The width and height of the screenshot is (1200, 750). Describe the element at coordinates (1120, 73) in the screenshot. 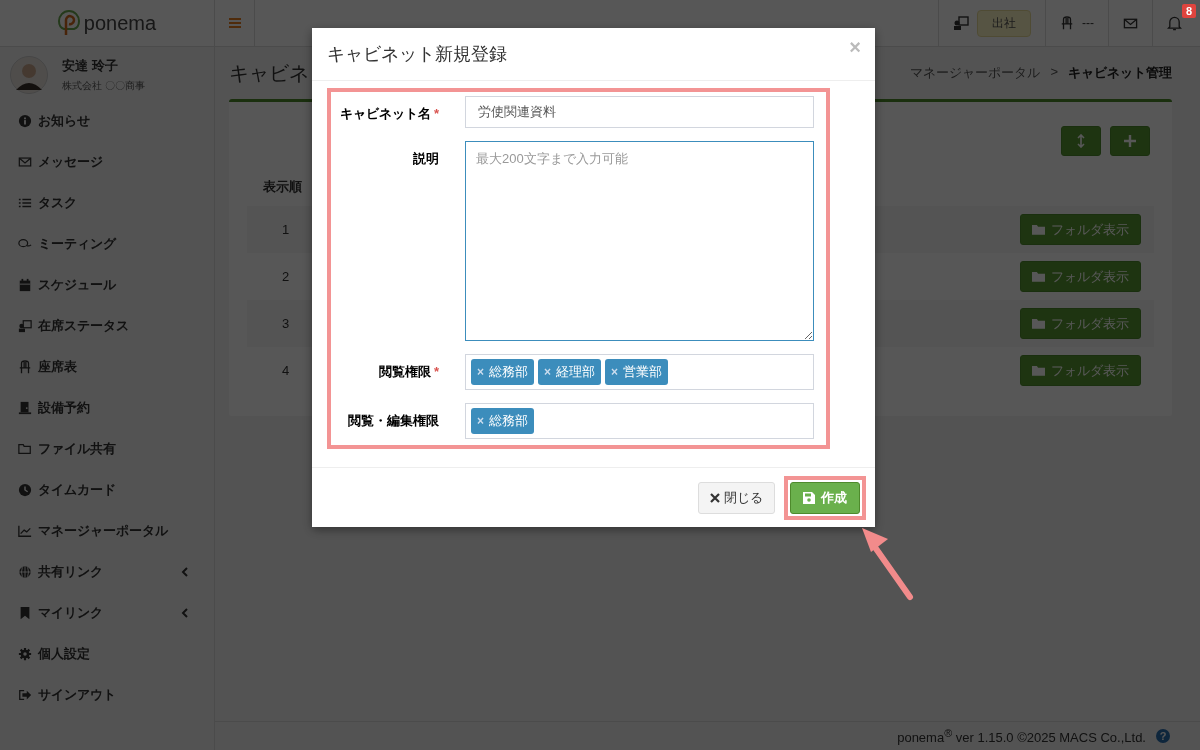

I see `breadcrumb-item: キャビネット管理` at that location.